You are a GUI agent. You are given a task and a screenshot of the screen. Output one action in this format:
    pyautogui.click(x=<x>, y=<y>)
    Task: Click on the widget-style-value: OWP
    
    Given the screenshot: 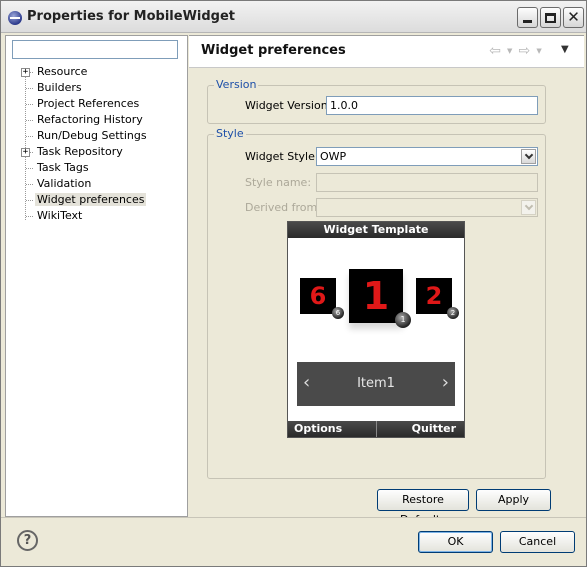 What is the action you would take?
    pyautogui.click(x=333, y=156)
    